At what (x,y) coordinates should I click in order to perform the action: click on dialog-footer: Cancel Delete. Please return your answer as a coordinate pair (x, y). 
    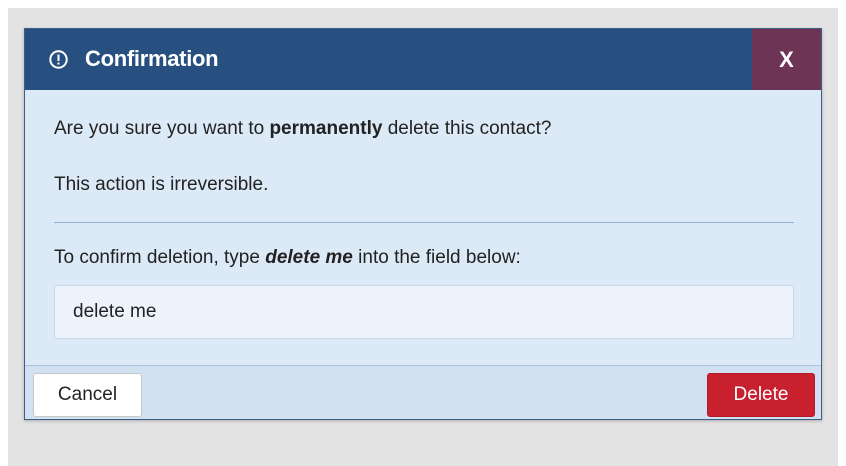
    Looking at the image, I should click on (423, 392).